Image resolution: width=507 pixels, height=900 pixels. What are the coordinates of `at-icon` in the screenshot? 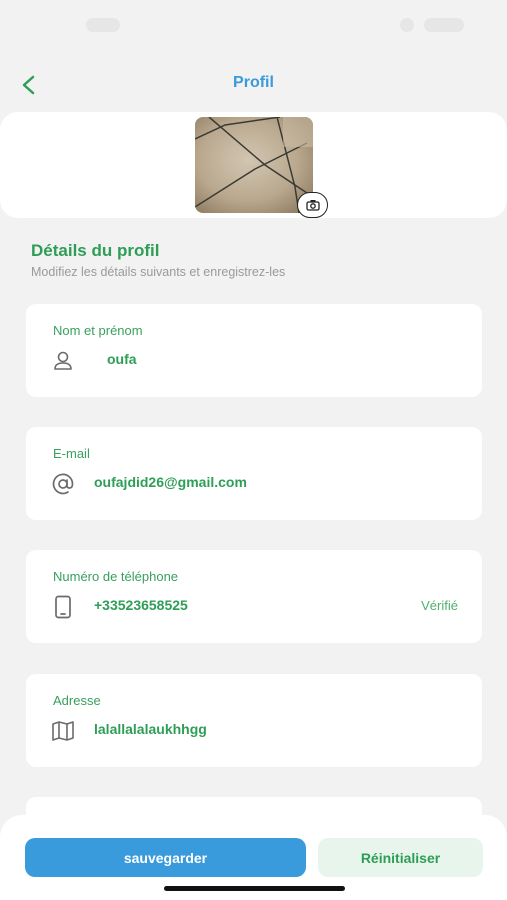 It's located at (63, 484).